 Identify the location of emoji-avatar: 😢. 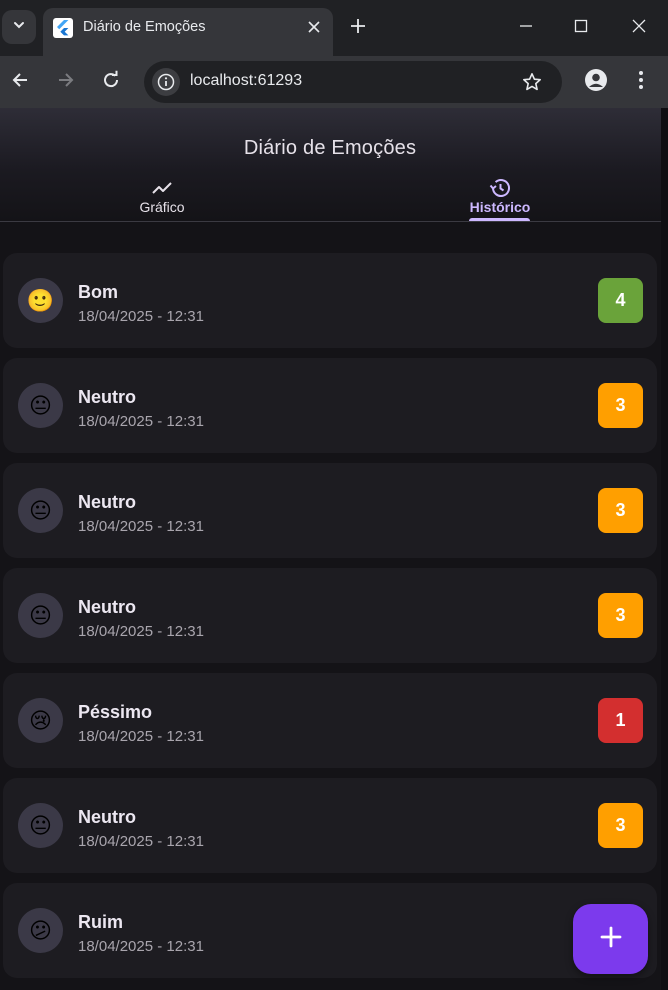
(40, 720).